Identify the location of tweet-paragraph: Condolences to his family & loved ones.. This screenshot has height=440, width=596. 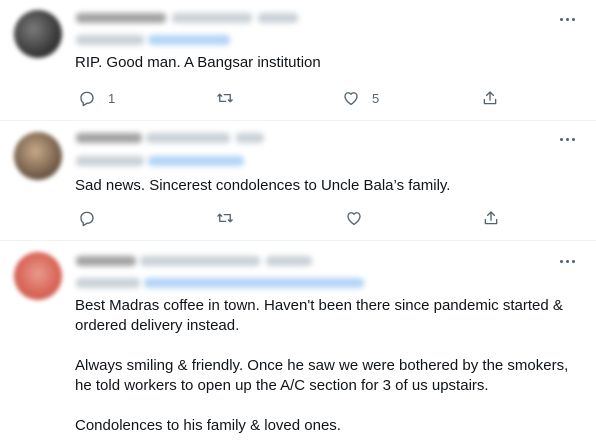
(208, 425).